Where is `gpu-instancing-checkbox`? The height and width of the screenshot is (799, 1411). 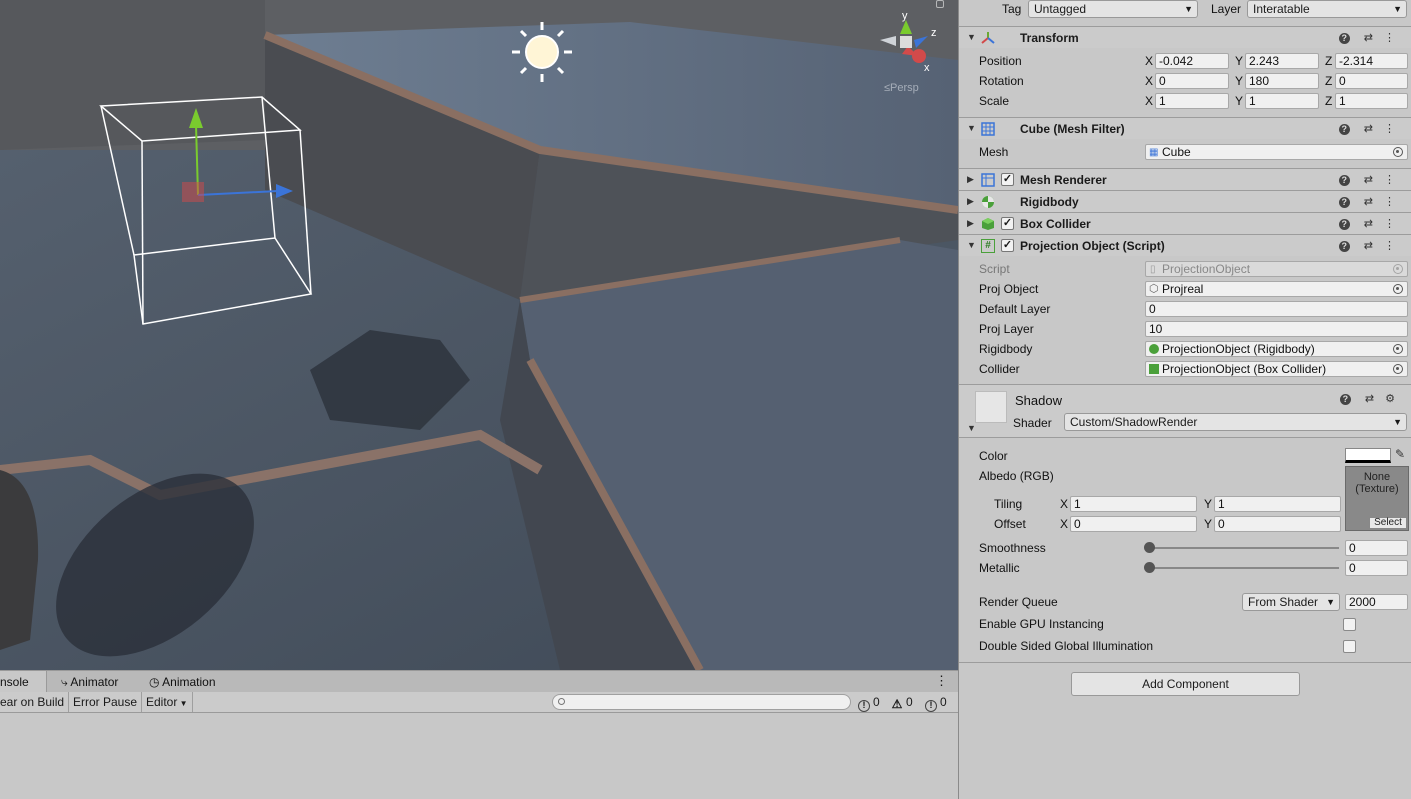 gpu-instancing-checkbox is located at coordinates (1349, 624).